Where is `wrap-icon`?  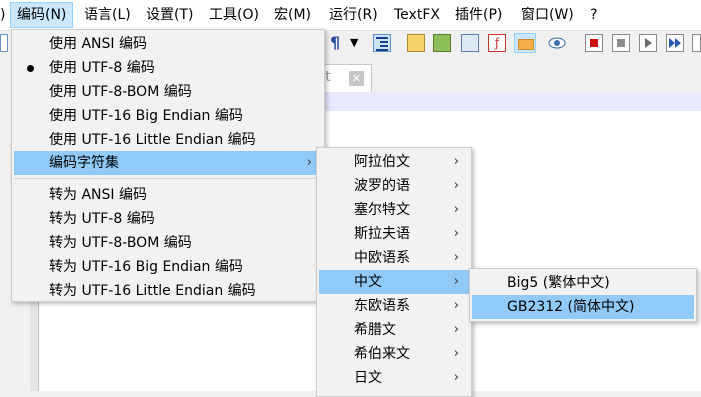 wrap-icon is located at coordinates (416, 43).